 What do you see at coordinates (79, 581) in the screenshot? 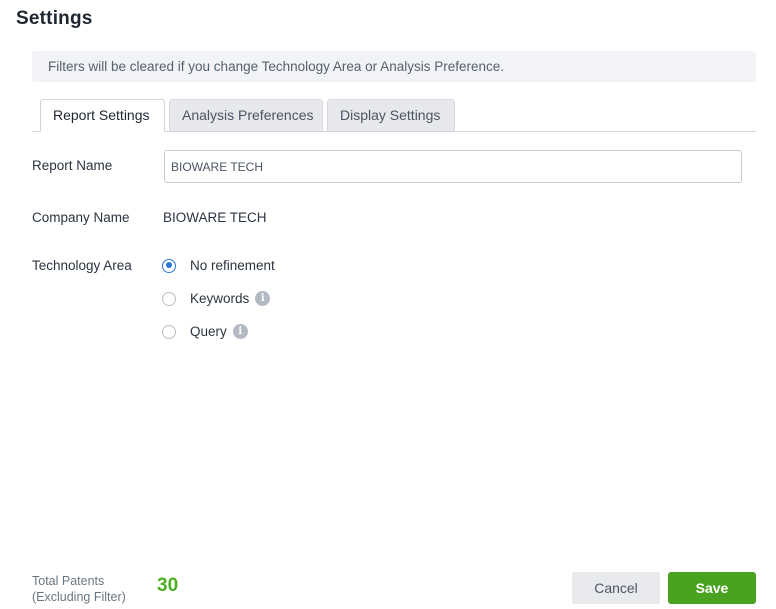
I see `total-patents-label-line1: Total Patents` at bounding box center [79, 581].